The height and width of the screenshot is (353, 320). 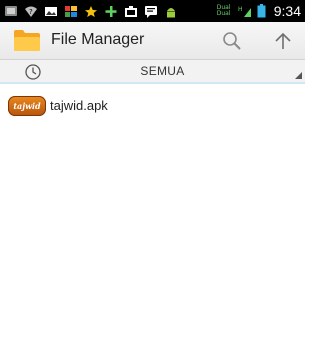 What do you see at coordinates (79, 105) in the screenshot?
I see `file-name: tajwid.apk` at bounding box center [79, 105].